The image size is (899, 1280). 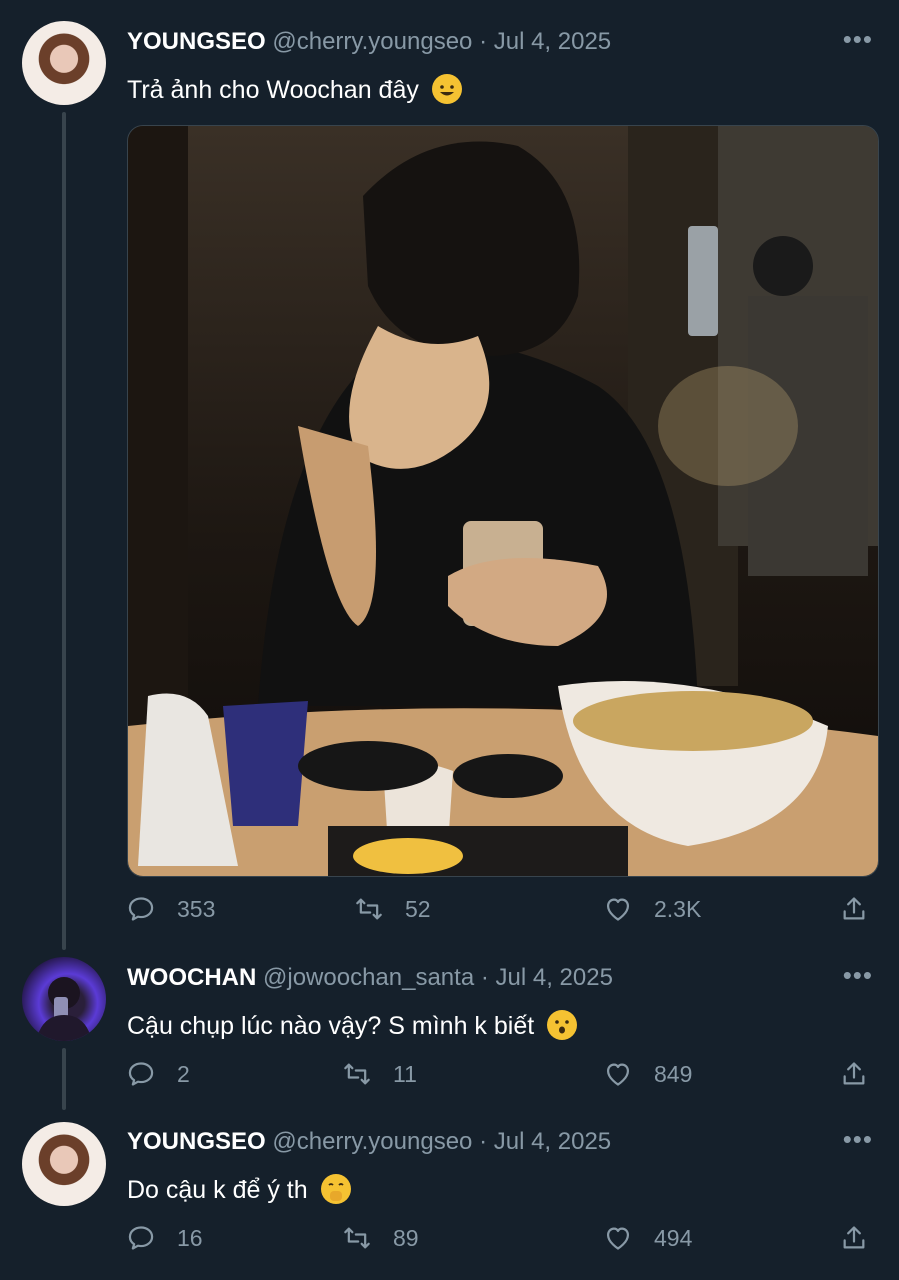 I want to click on tweet-text: Trả ảnh cho Woochan đây, so click(x=294, y=89).